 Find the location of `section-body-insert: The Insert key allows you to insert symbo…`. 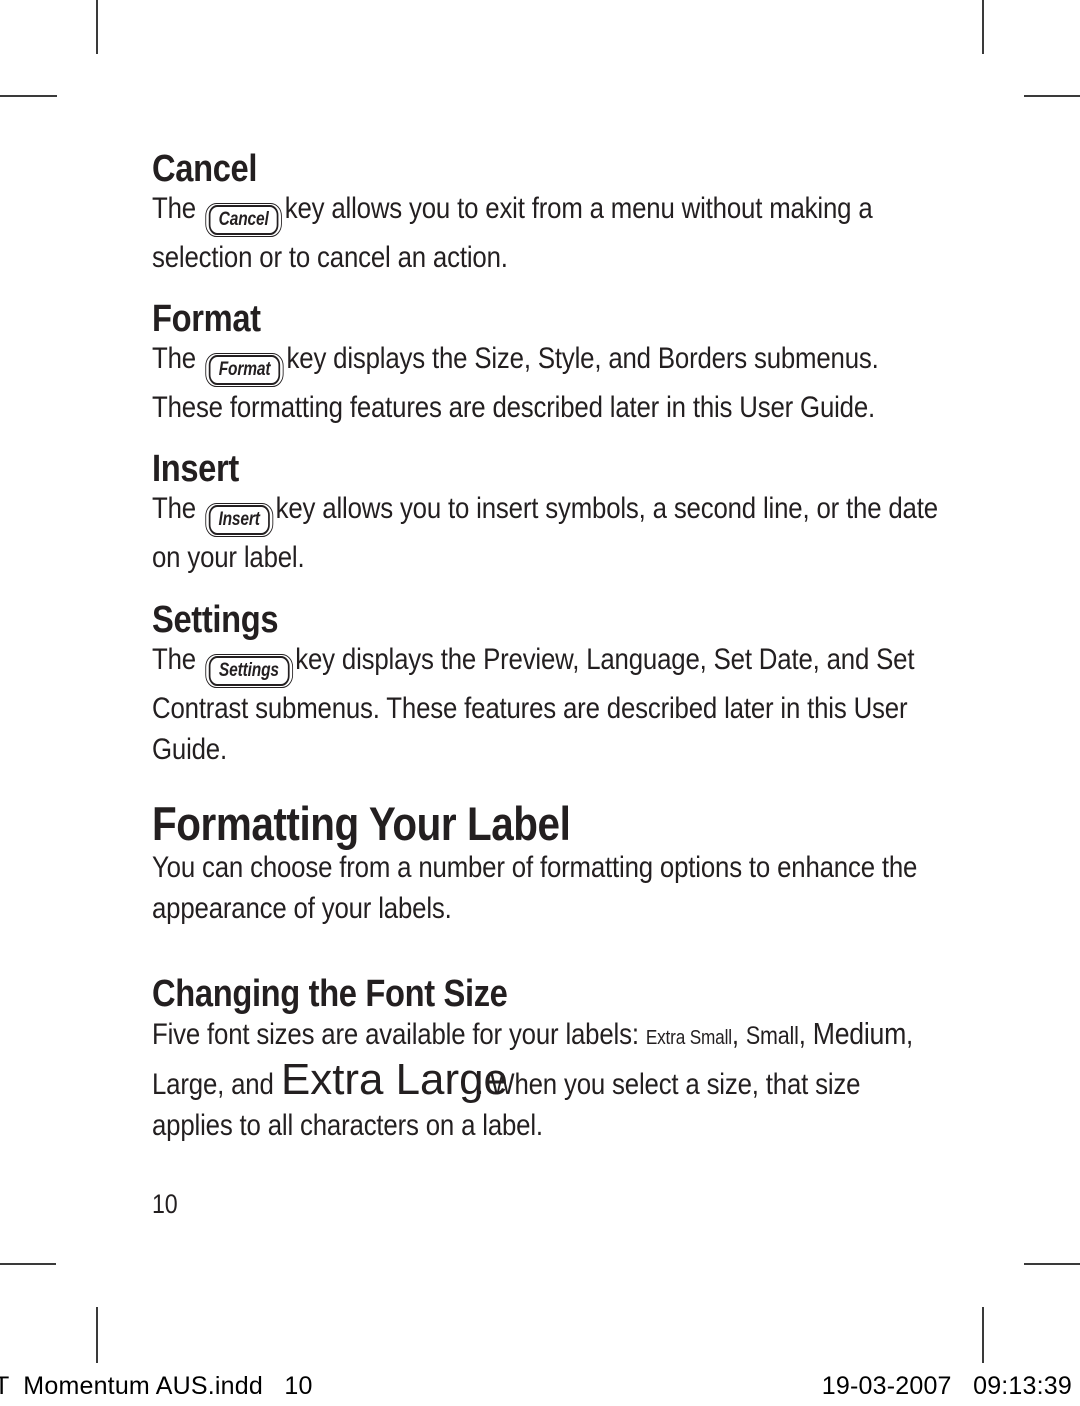

section-body-insert: The Insert key allows you to insert symbo… is located at coordinates (547, 533).